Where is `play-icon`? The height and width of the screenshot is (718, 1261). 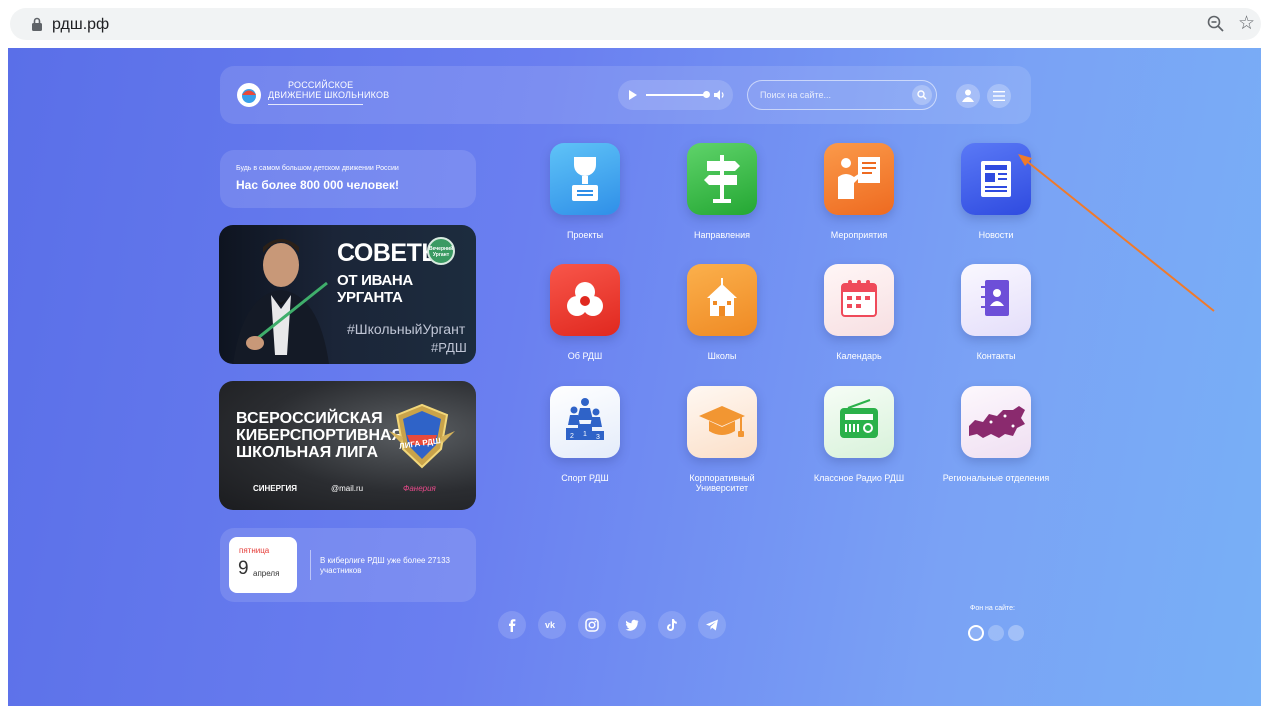 play-icon is located at coordinates (633, 95).